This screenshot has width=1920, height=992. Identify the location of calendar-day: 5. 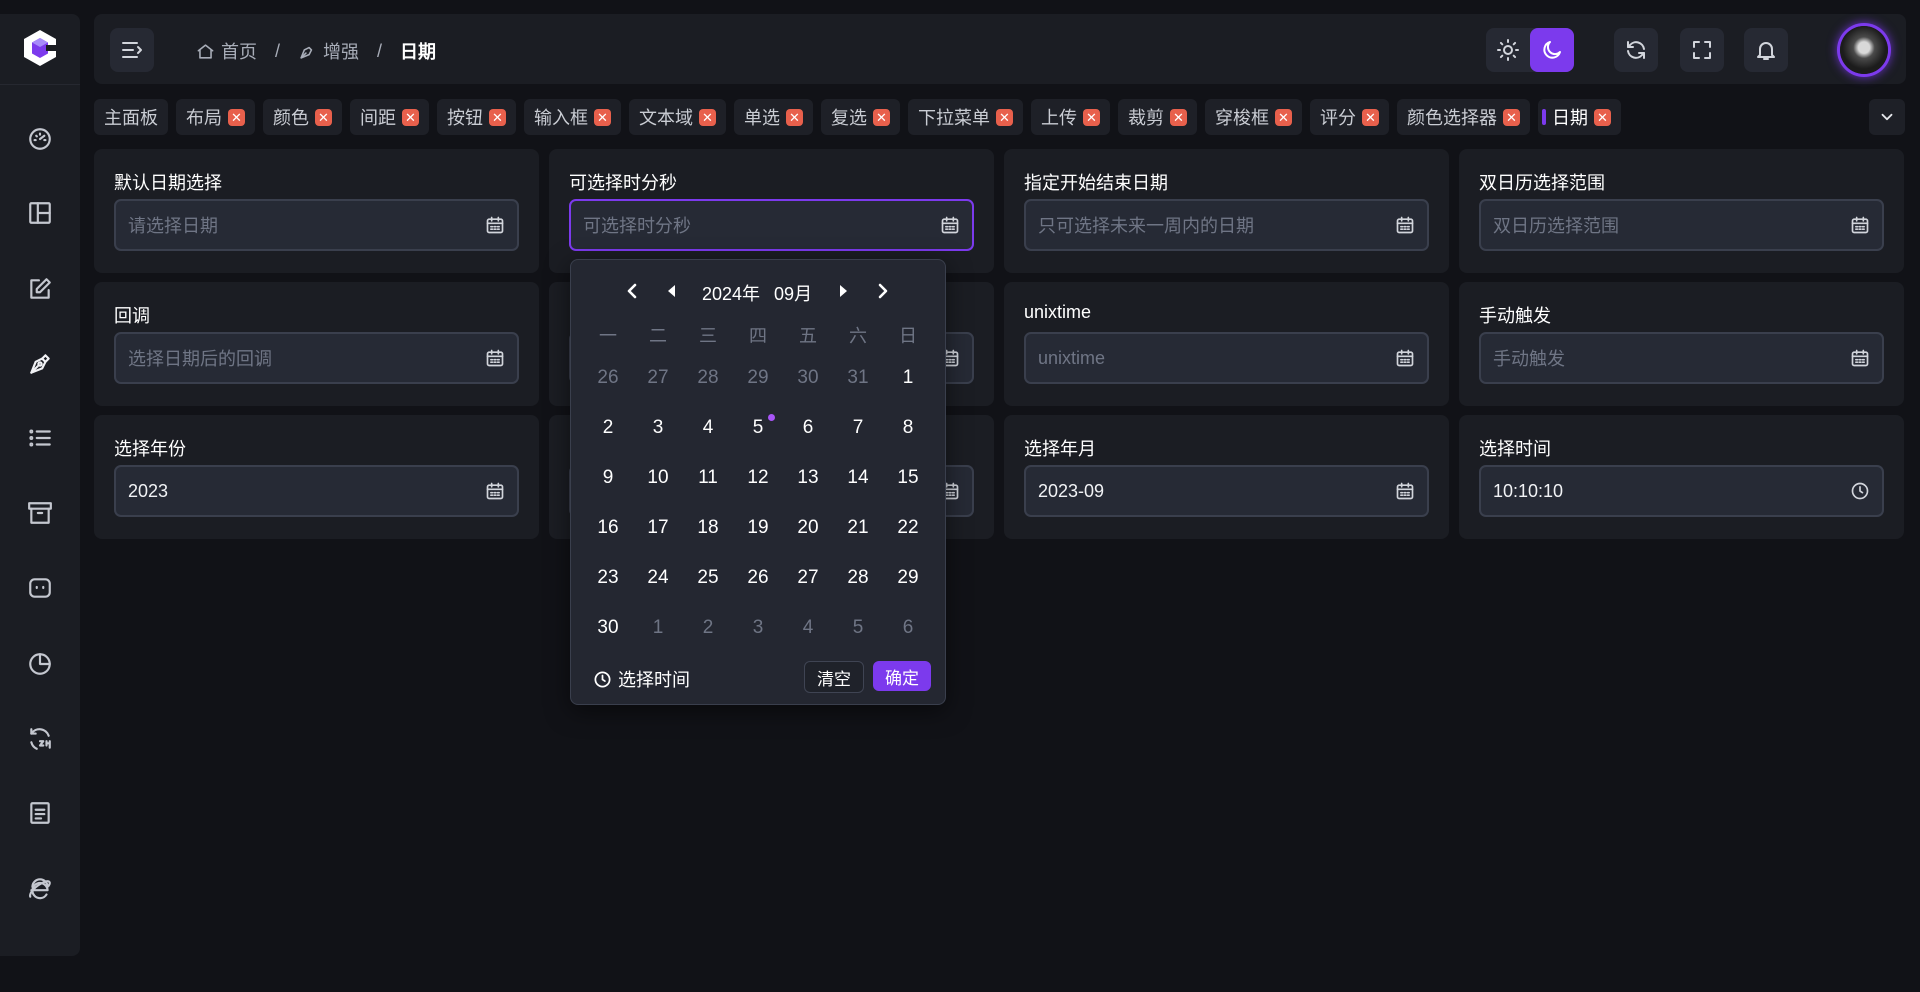
(858, 628).